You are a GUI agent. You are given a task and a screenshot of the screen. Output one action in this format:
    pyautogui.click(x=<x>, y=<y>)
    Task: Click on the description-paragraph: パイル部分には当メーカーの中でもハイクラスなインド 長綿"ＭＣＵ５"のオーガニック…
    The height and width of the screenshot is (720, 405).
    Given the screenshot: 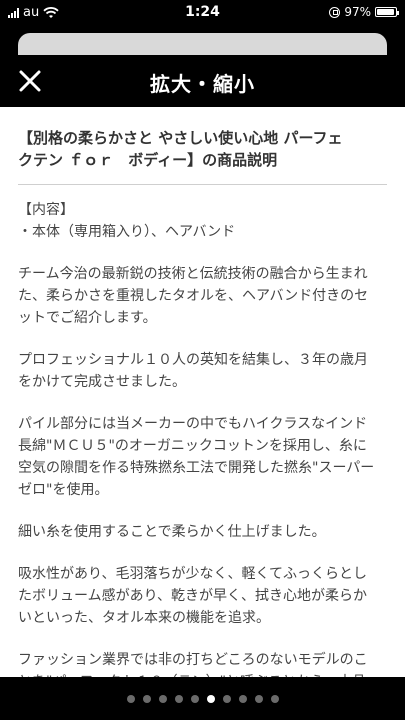 What is the action you would take?
    pyautogui.click(x=202, y=457)
    